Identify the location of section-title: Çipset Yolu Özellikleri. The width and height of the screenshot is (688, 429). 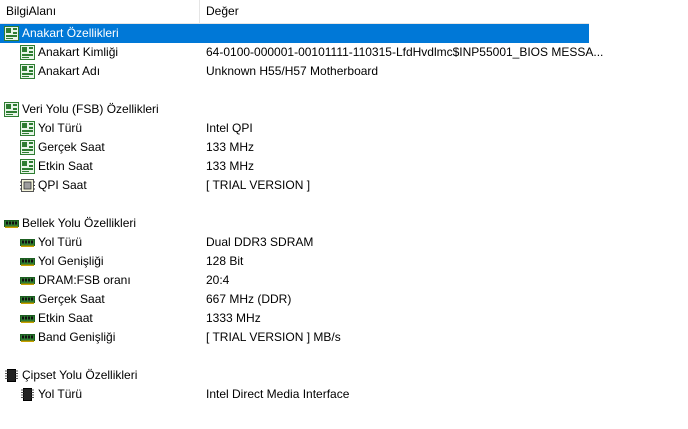
(80, 375).